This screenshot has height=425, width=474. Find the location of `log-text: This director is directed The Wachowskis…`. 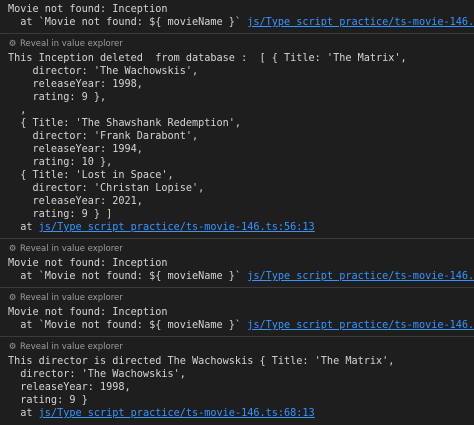

log-text: This director is directed The Wachowskis… is located at coordinates (201, 361).